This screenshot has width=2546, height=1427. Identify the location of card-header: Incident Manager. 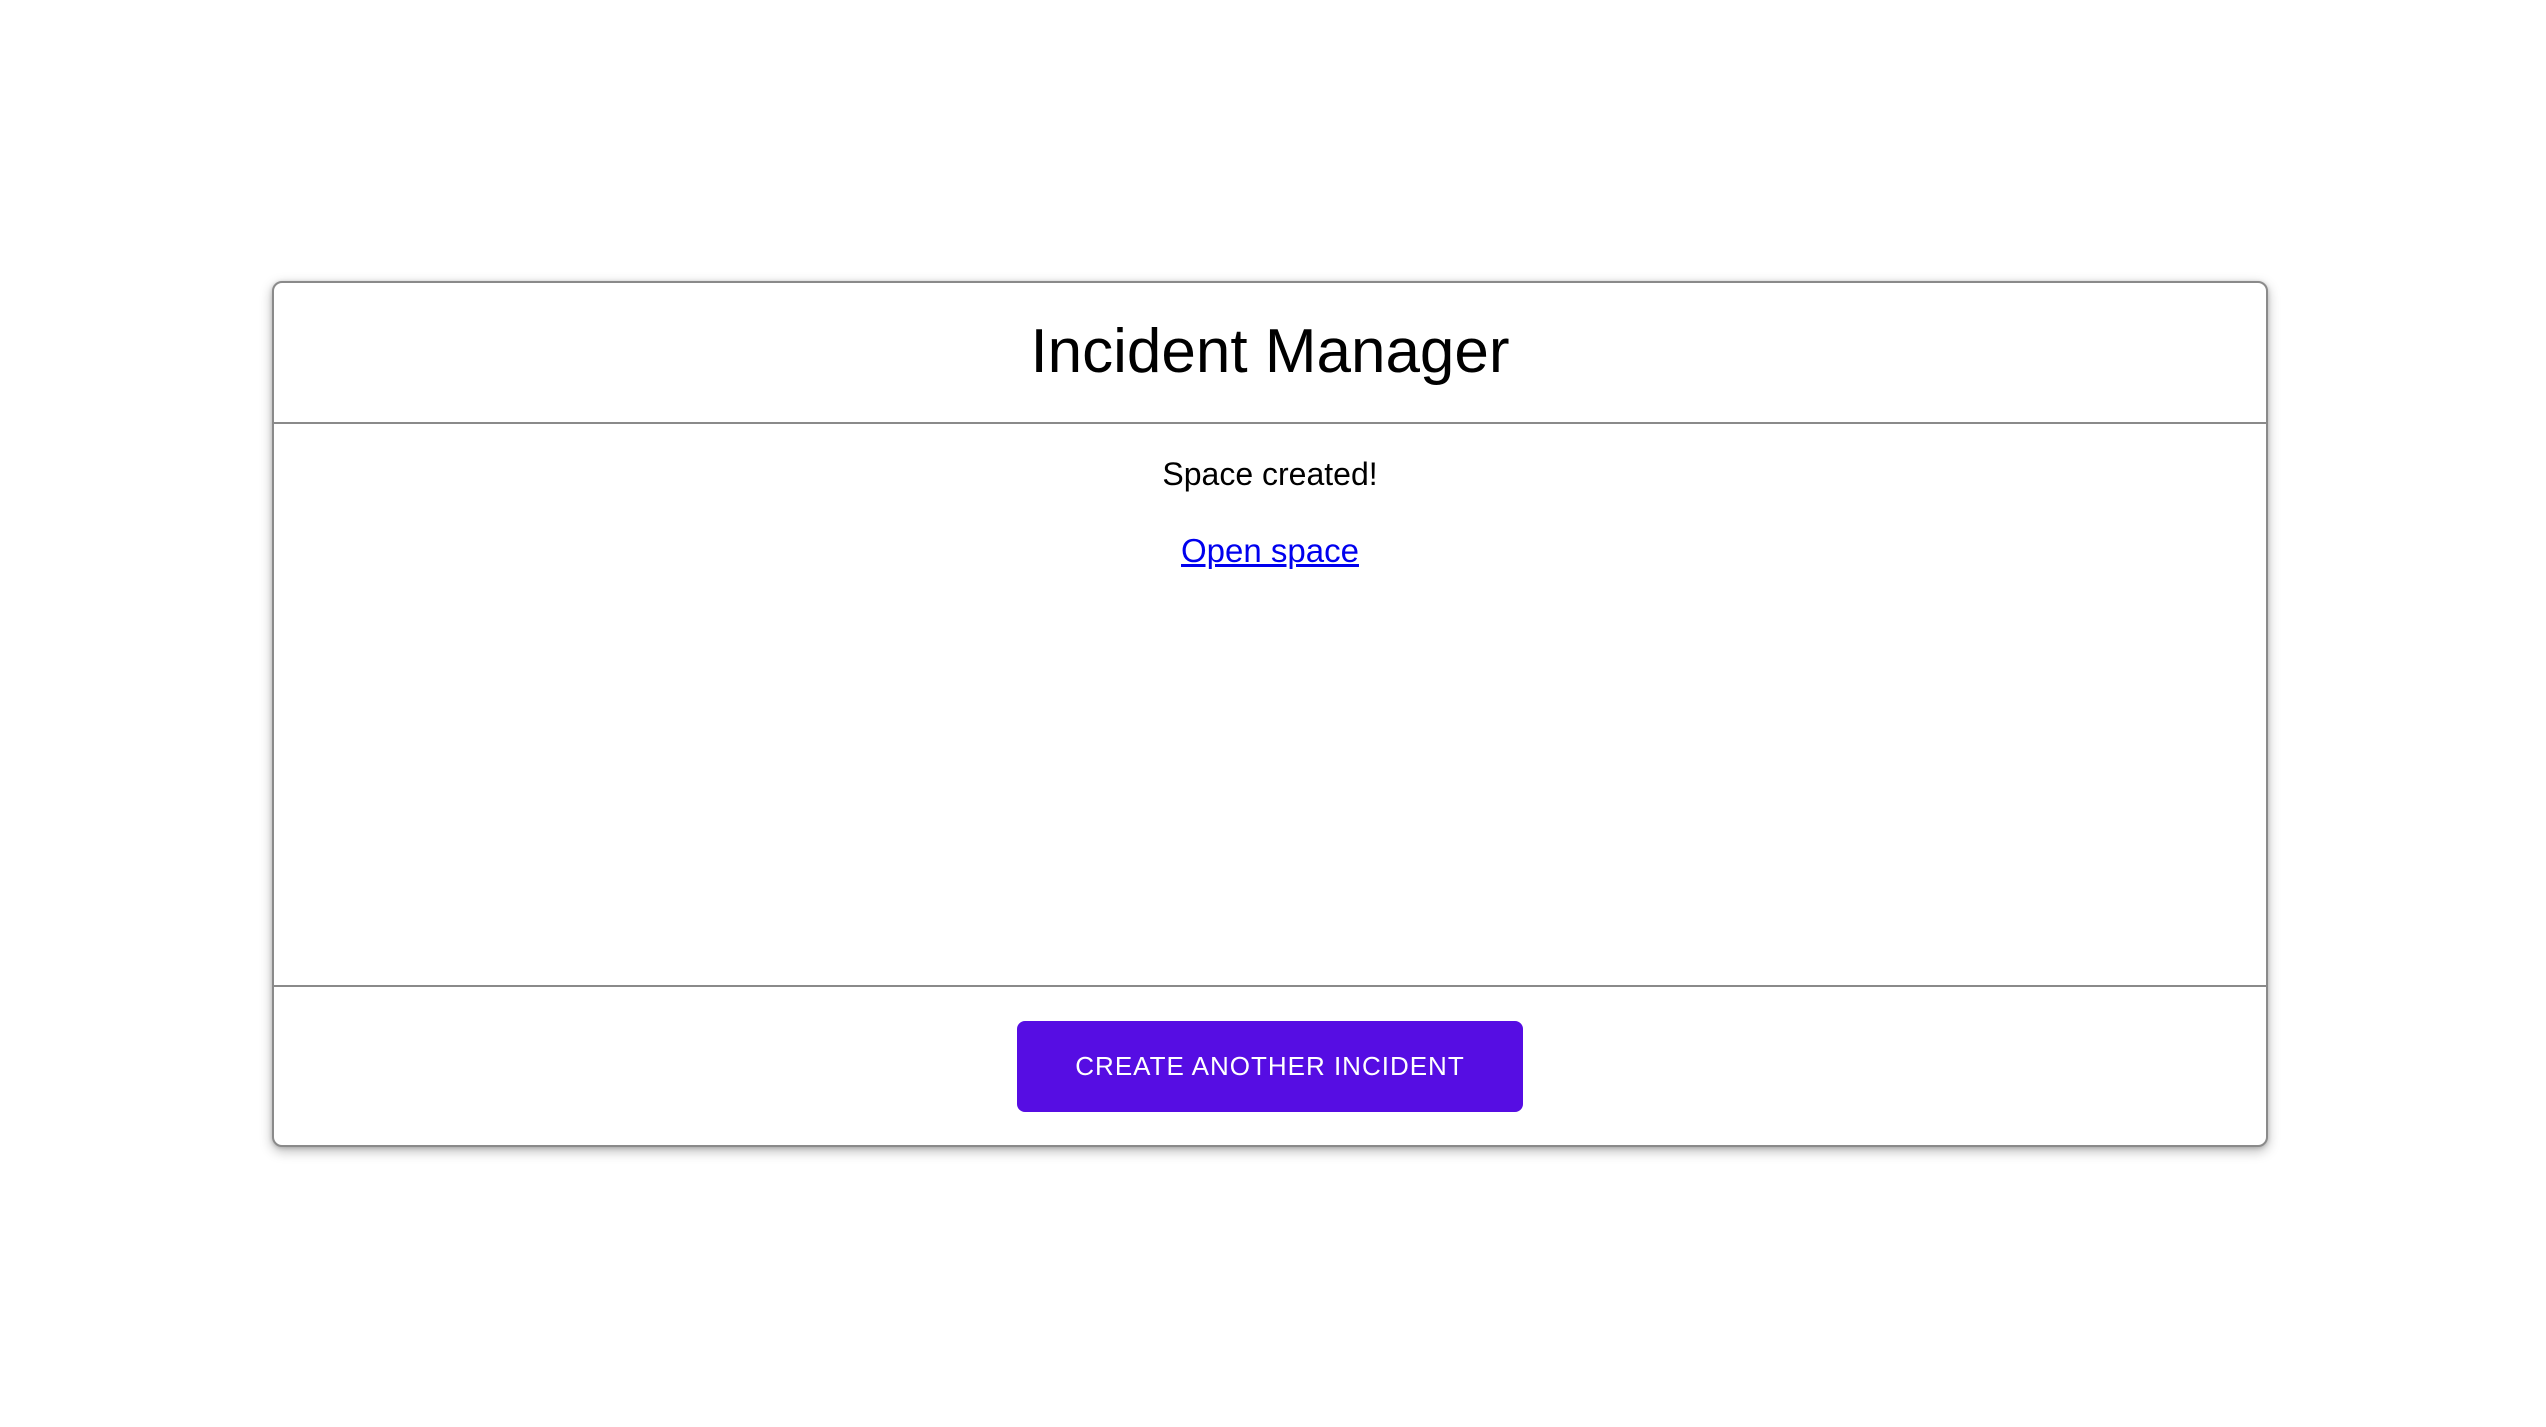
(1270, 353).